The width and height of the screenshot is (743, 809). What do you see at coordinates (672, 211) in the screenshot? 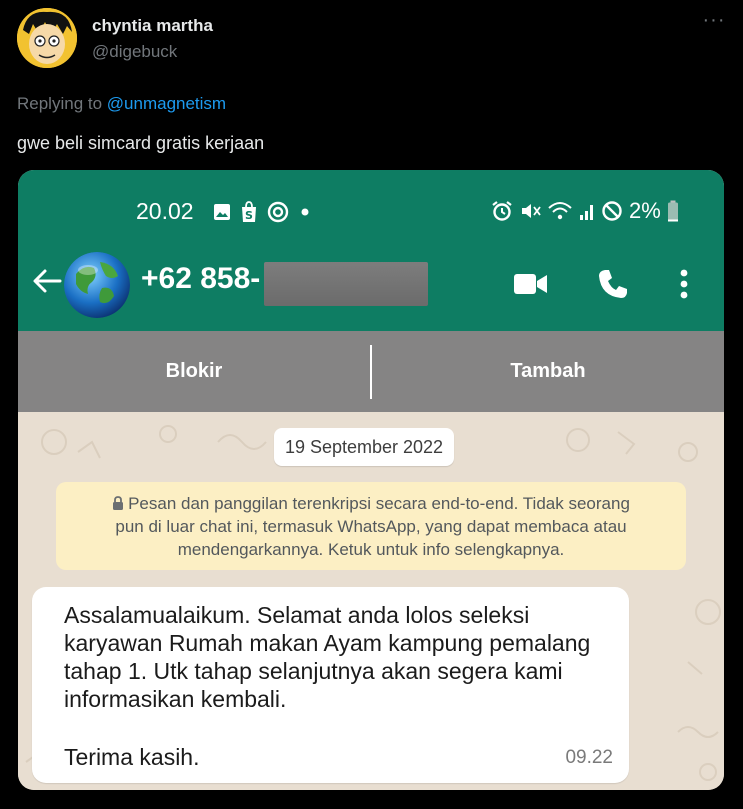
I see `battery-icon` at bounding box center [672, 211].